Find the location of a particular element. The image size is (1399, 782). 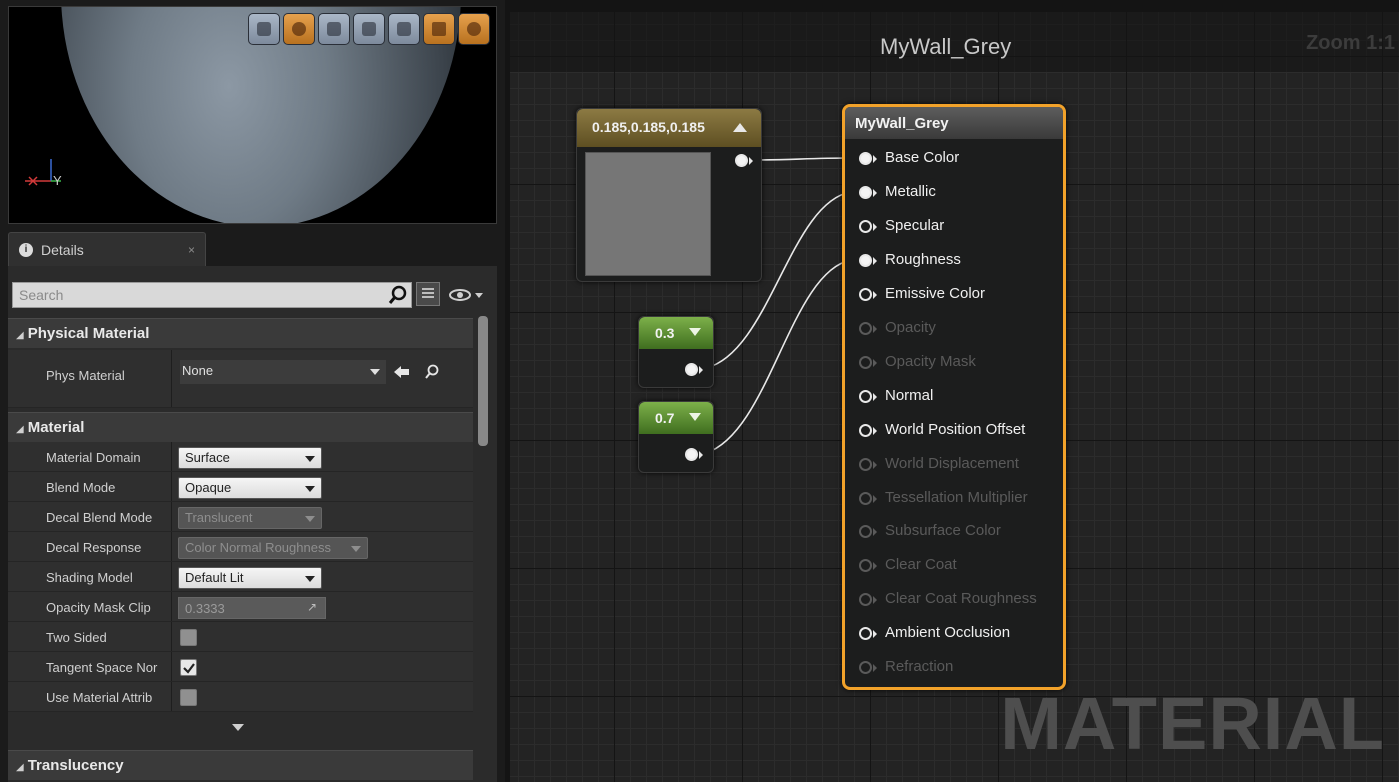

grid-toggle-button is located at coordinates (439, 29).